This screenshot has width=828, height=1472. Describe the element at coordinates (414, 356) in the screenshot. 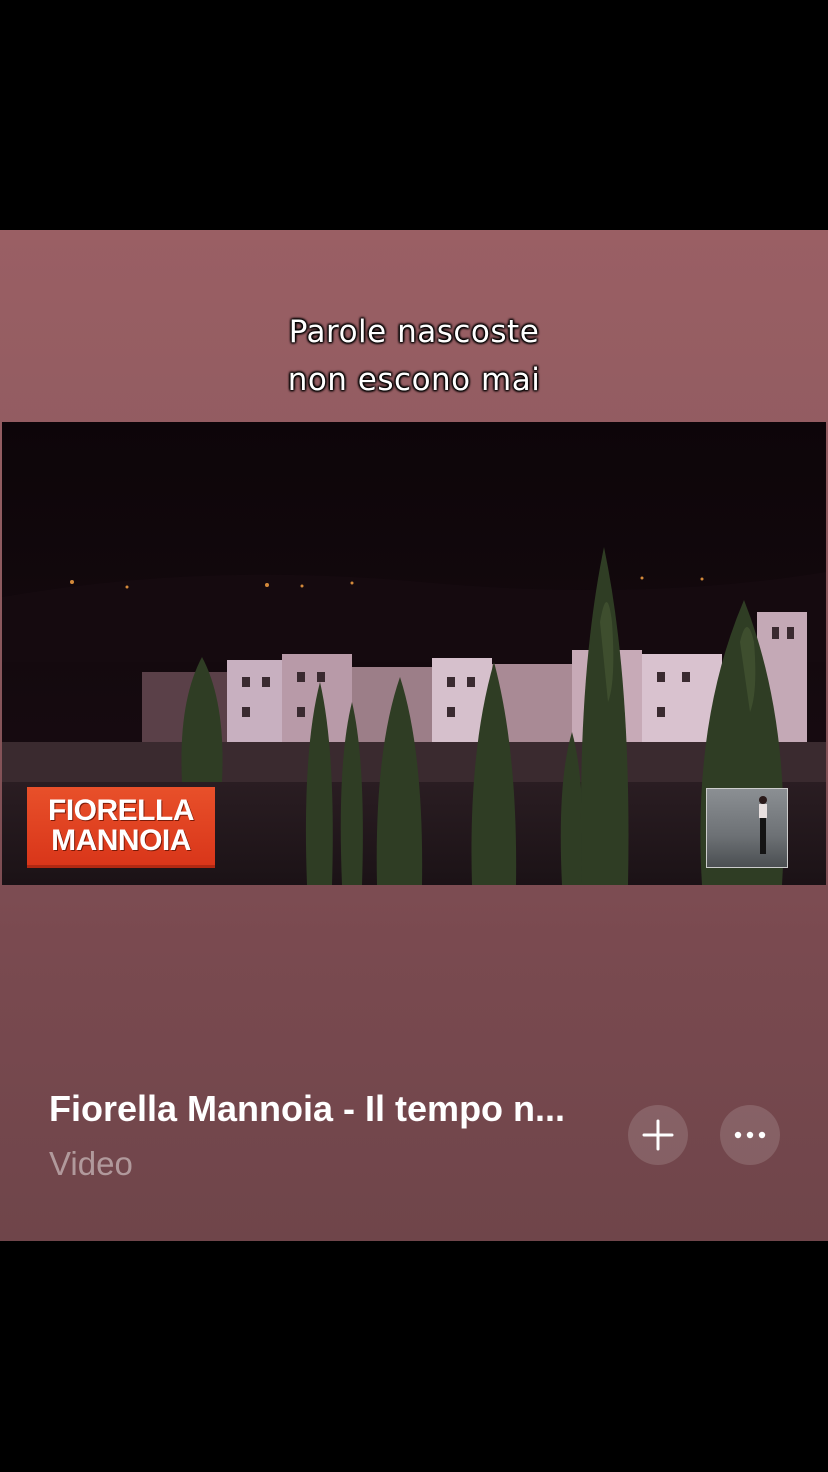

I see `lyrics-overlay: Parole nascoste non escono mai` at that location.